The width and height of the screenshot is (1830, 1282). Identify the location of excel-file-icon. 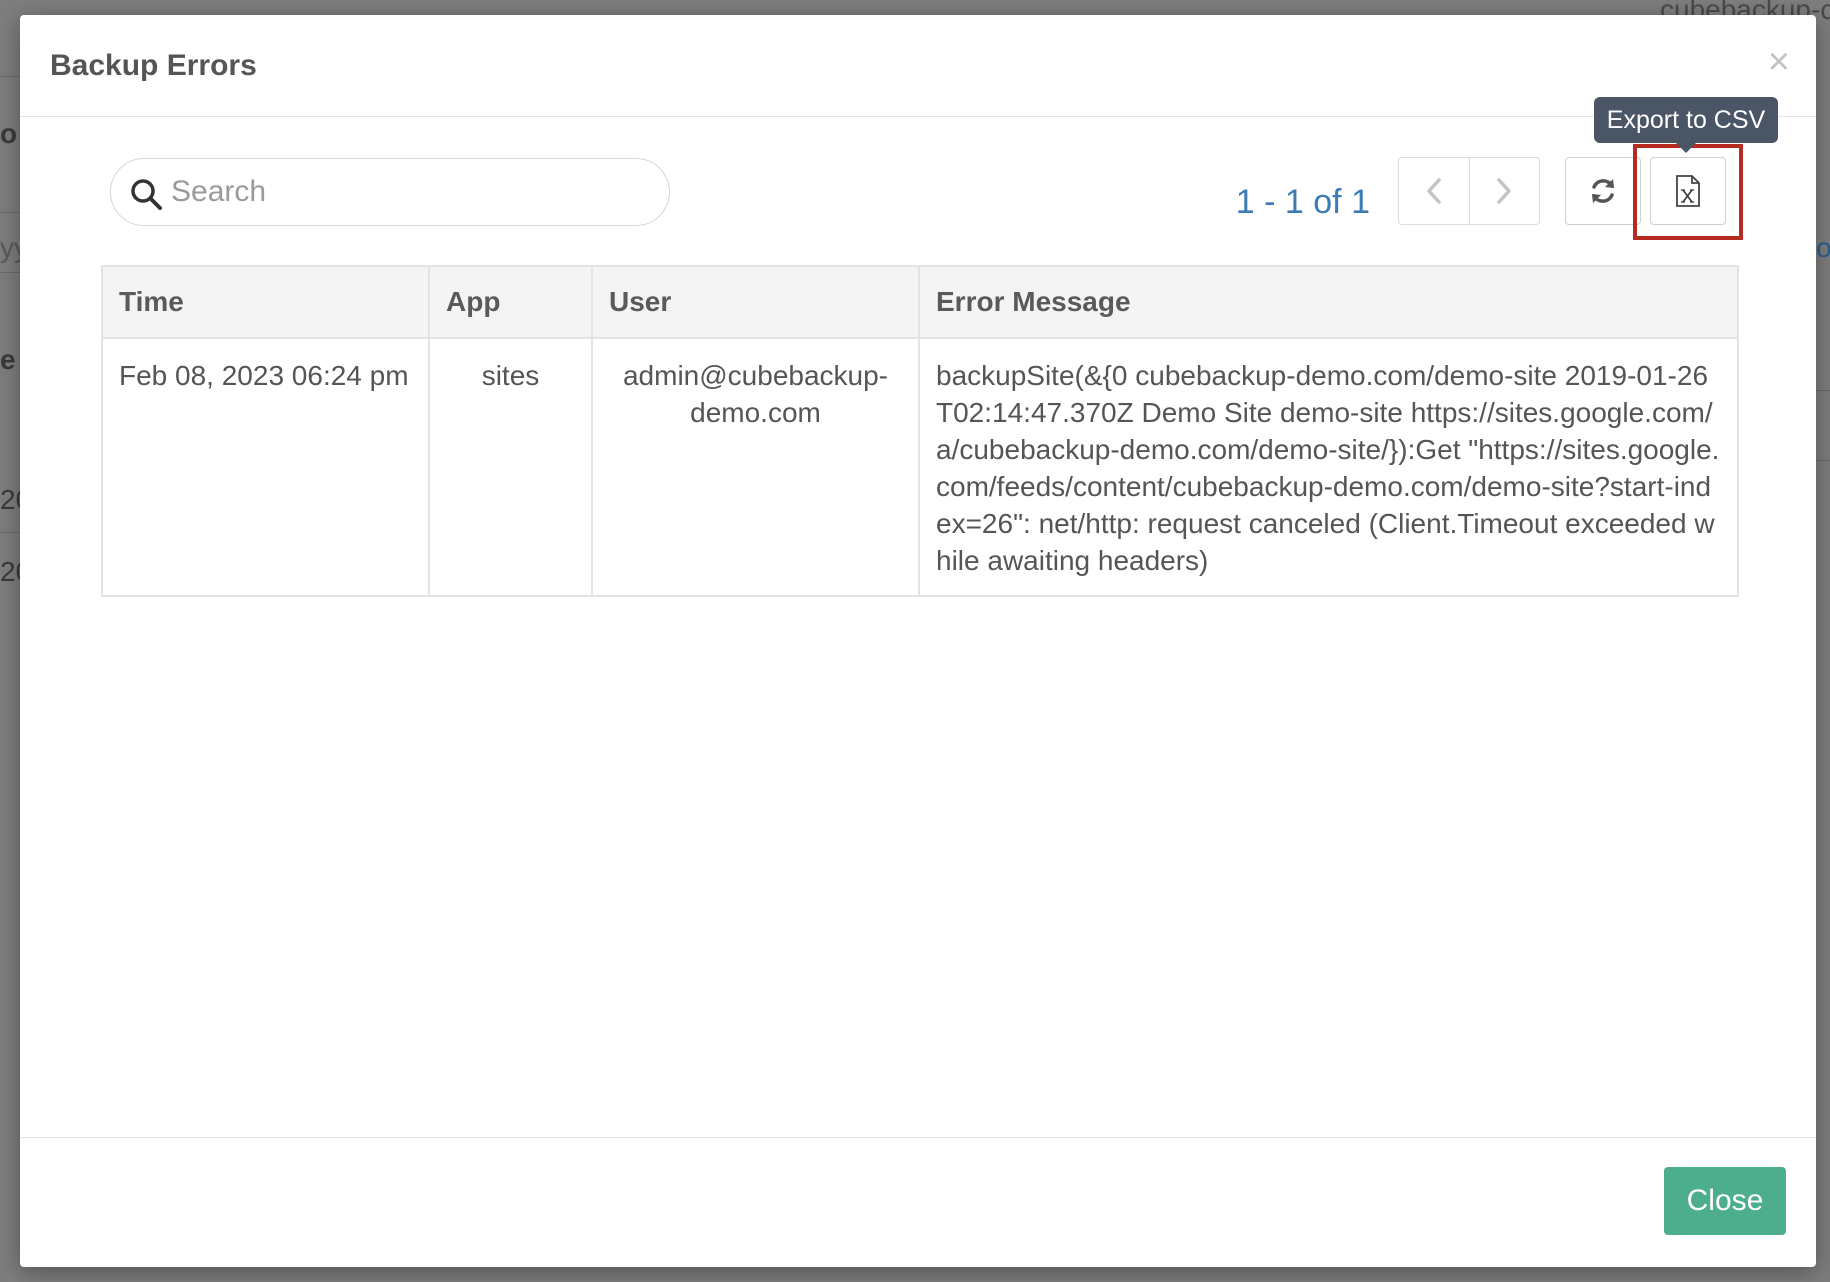
(1688, 191).